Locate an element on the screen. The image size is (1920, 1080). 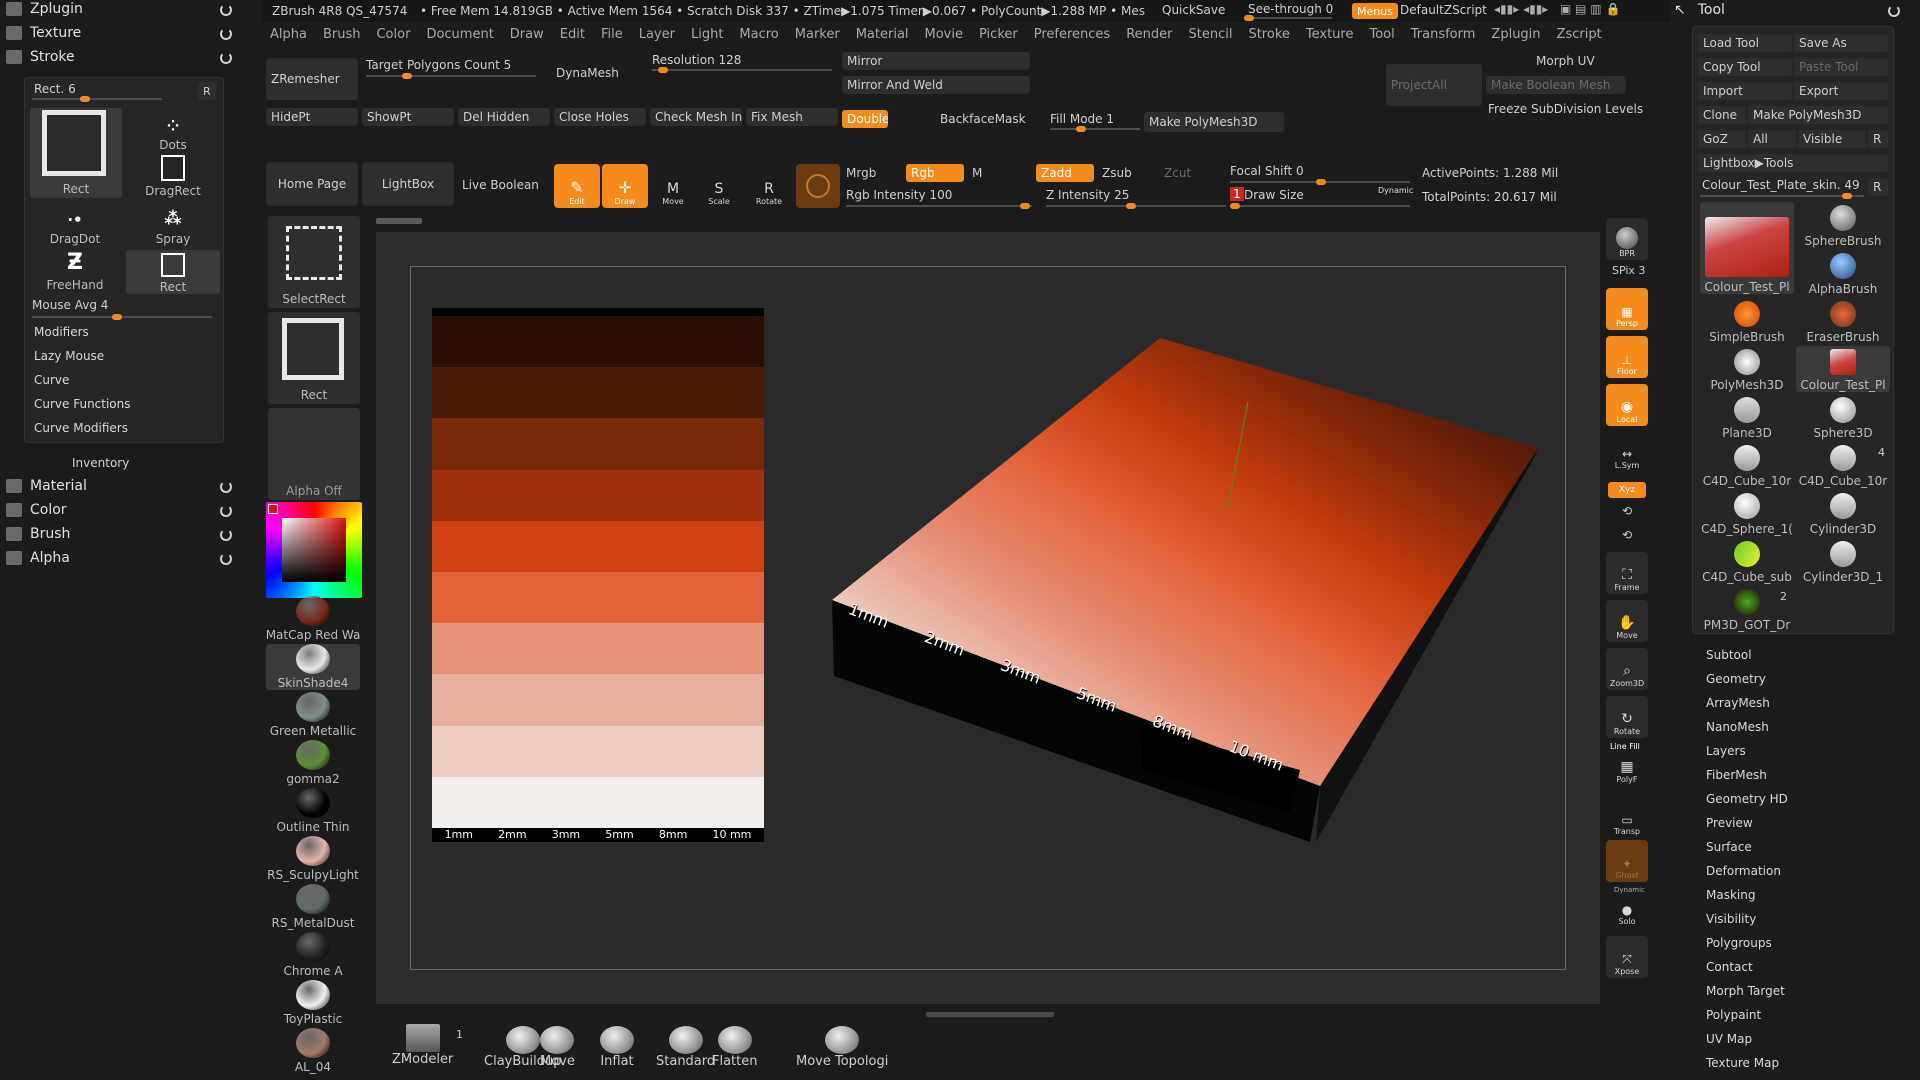
stroke-rect-small: Rect is located at coordinates (173, 272).